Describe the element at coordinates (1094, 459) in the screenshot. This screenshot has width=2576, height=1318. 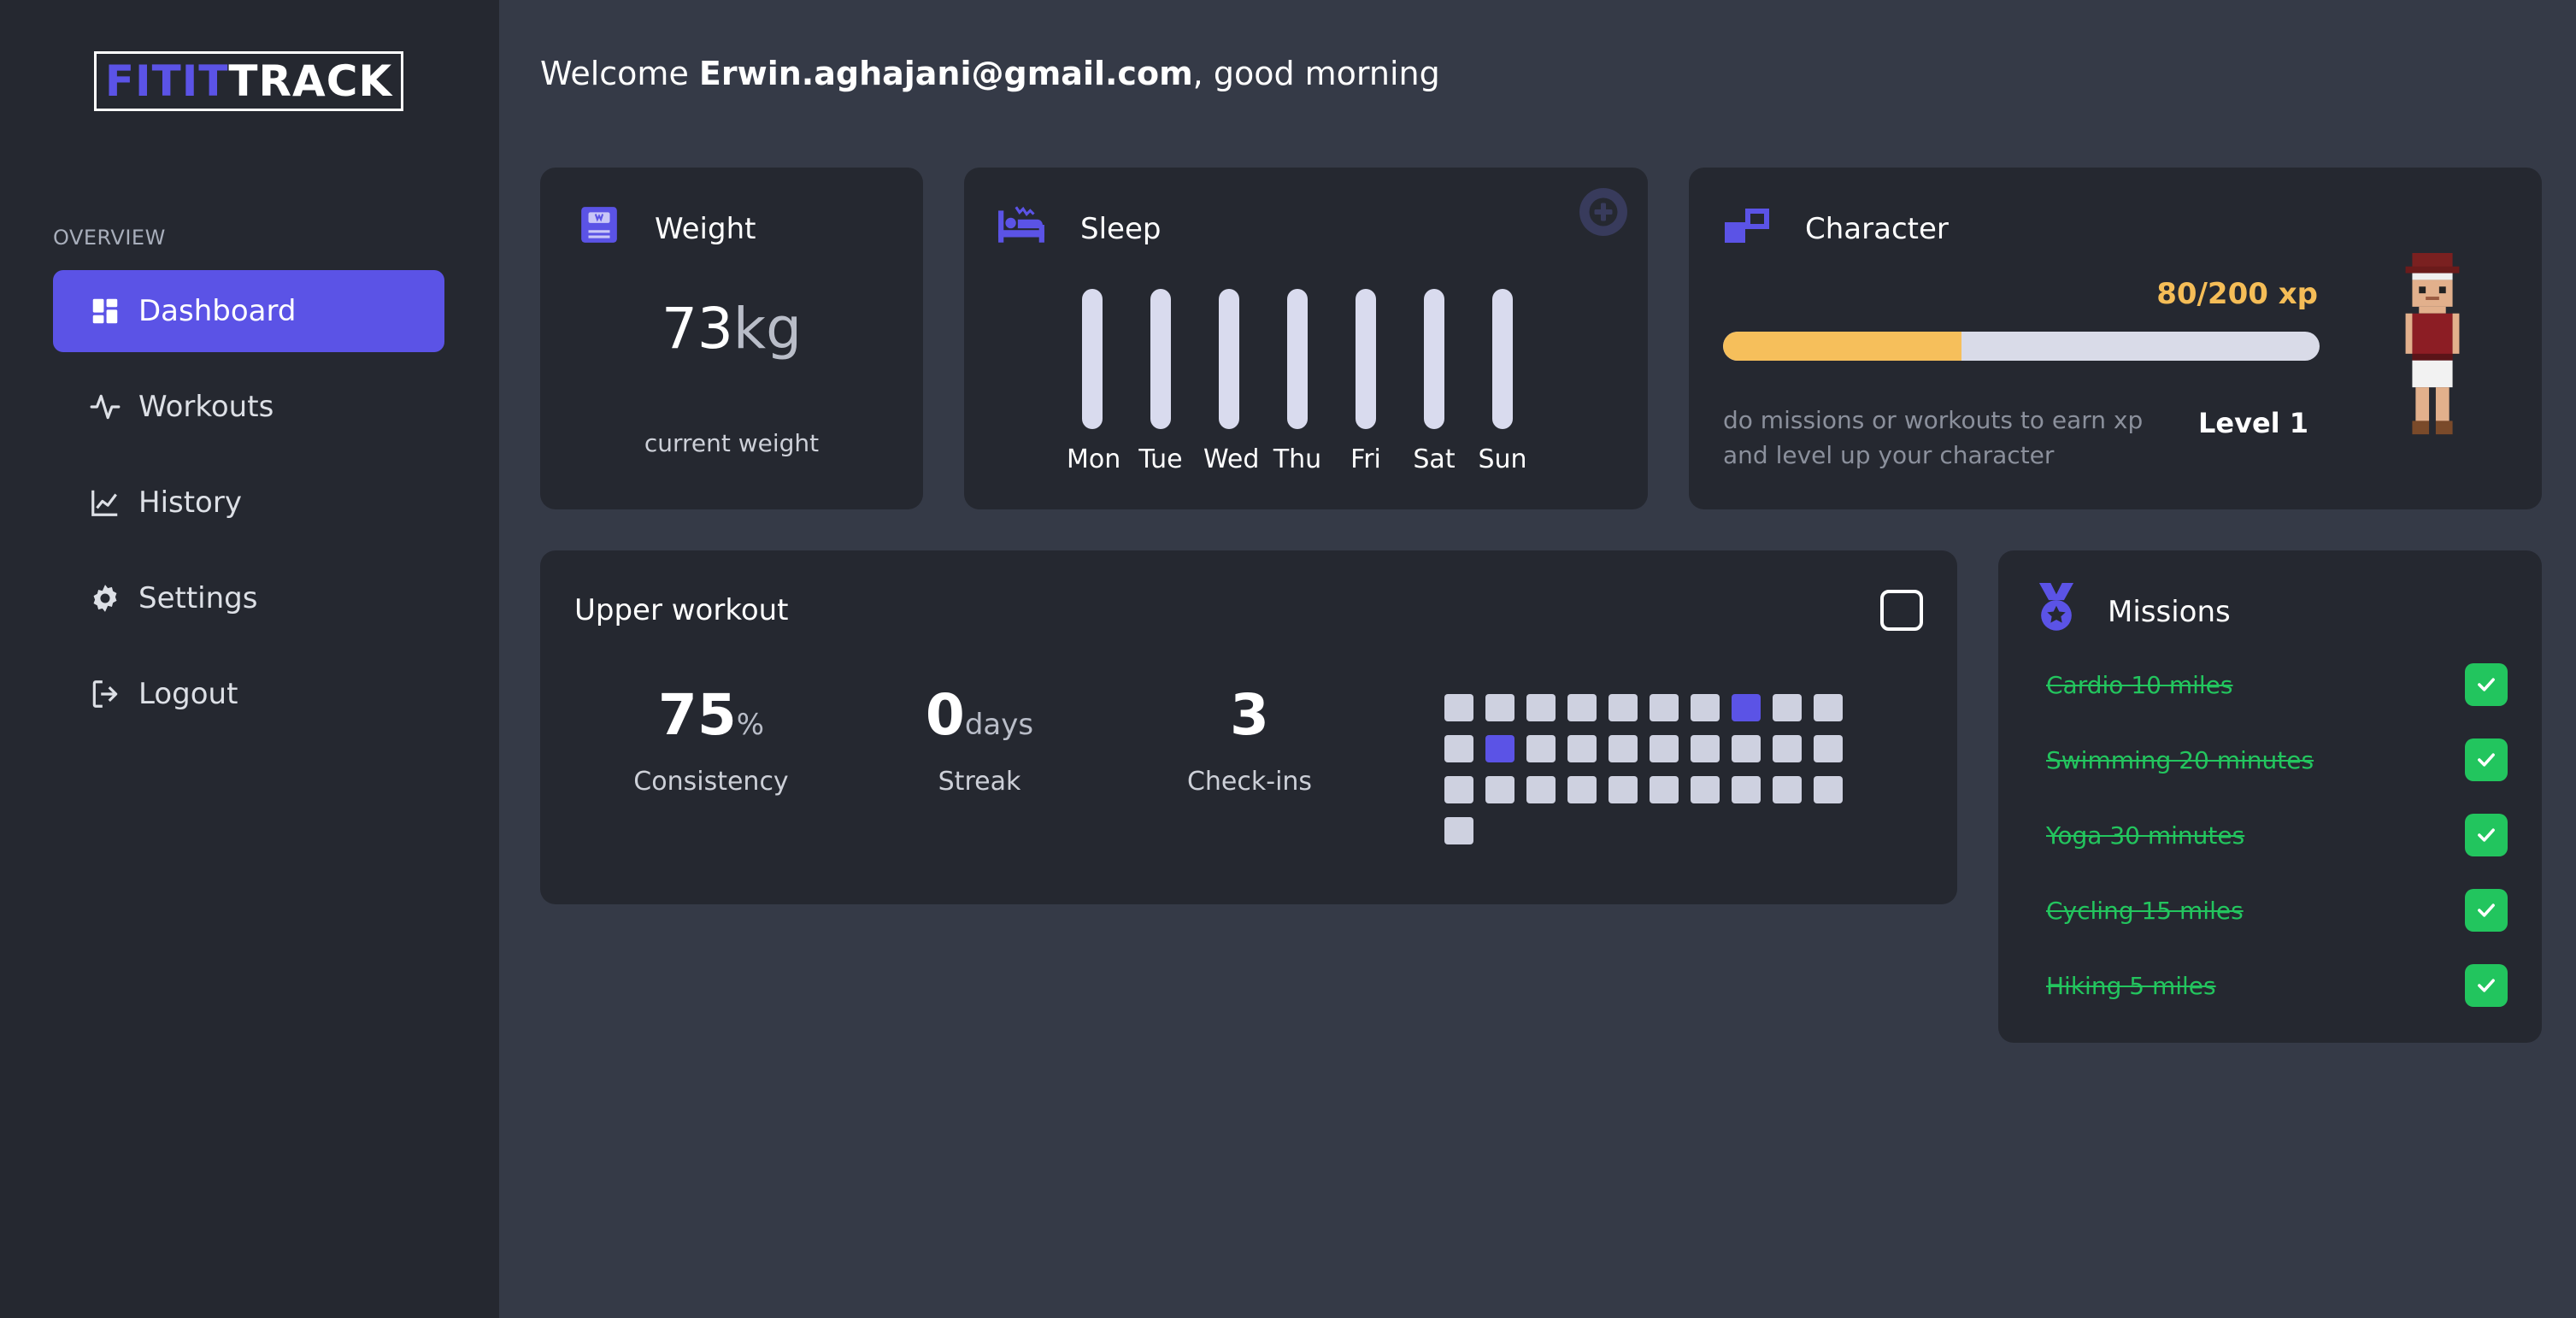
I see `sleep-day-label: Mon` at that location.